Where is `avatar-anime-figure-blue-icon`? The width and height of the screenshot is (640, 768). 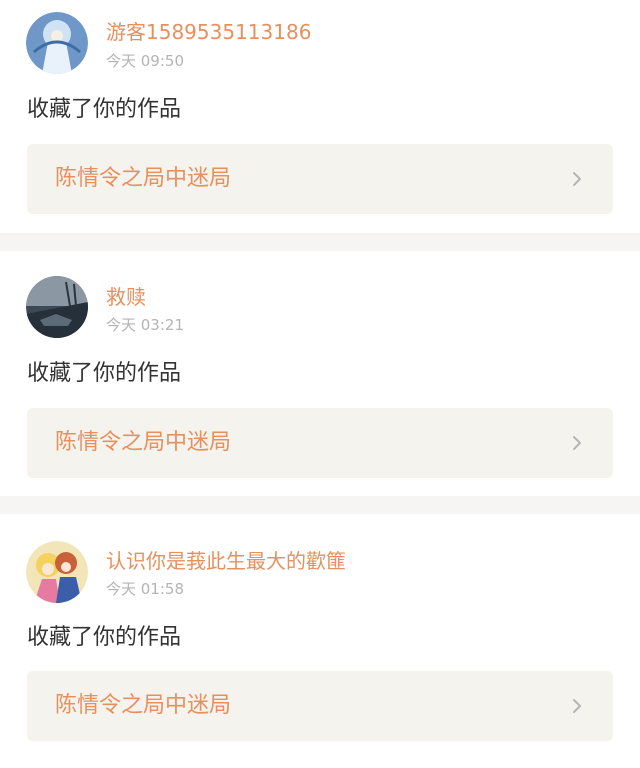
avatar-anime-figure-blue-icon is located at coordinates (57, 43).